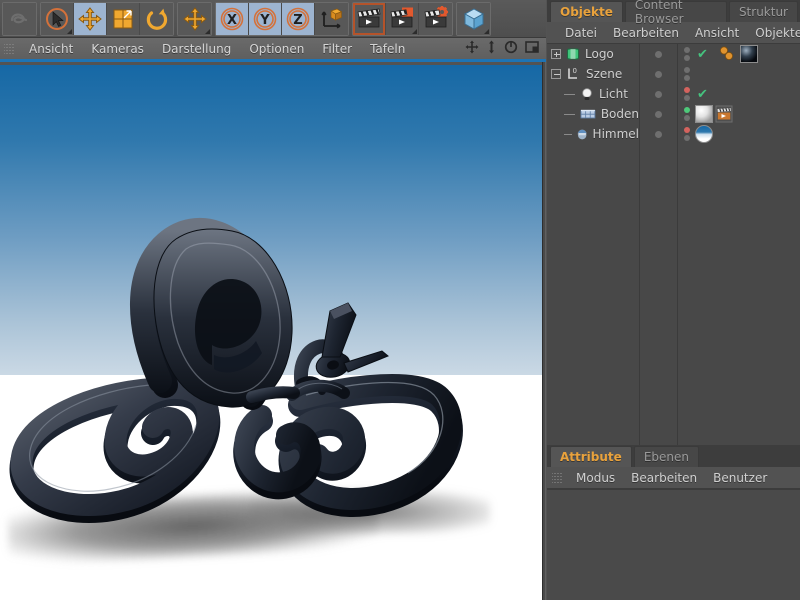 This screenshot has height=600, width=800. I want to click on table-row: Licht ✔, so click(673, 94).